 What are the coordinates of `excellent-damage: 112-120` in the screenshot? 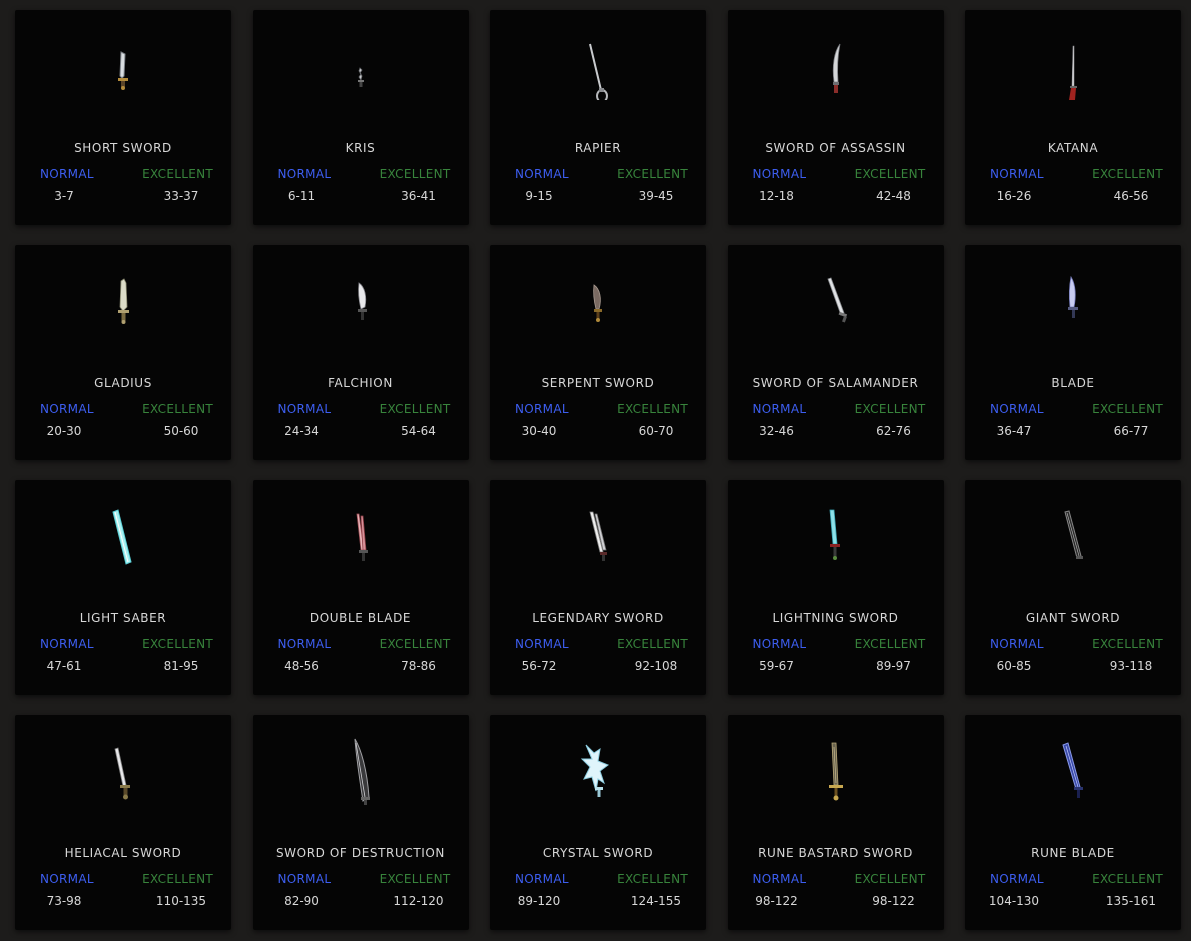 It's located at (418, 901).